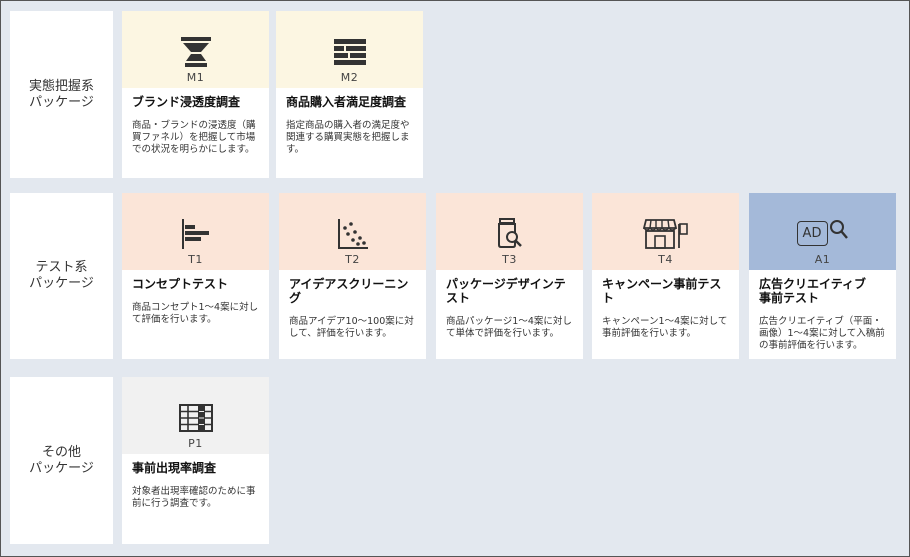 The image size is (910, 557). Describe the element at coordinates (349, 291) in the screenshot. I see `package-title: アイデアスクリーニング` at that location.